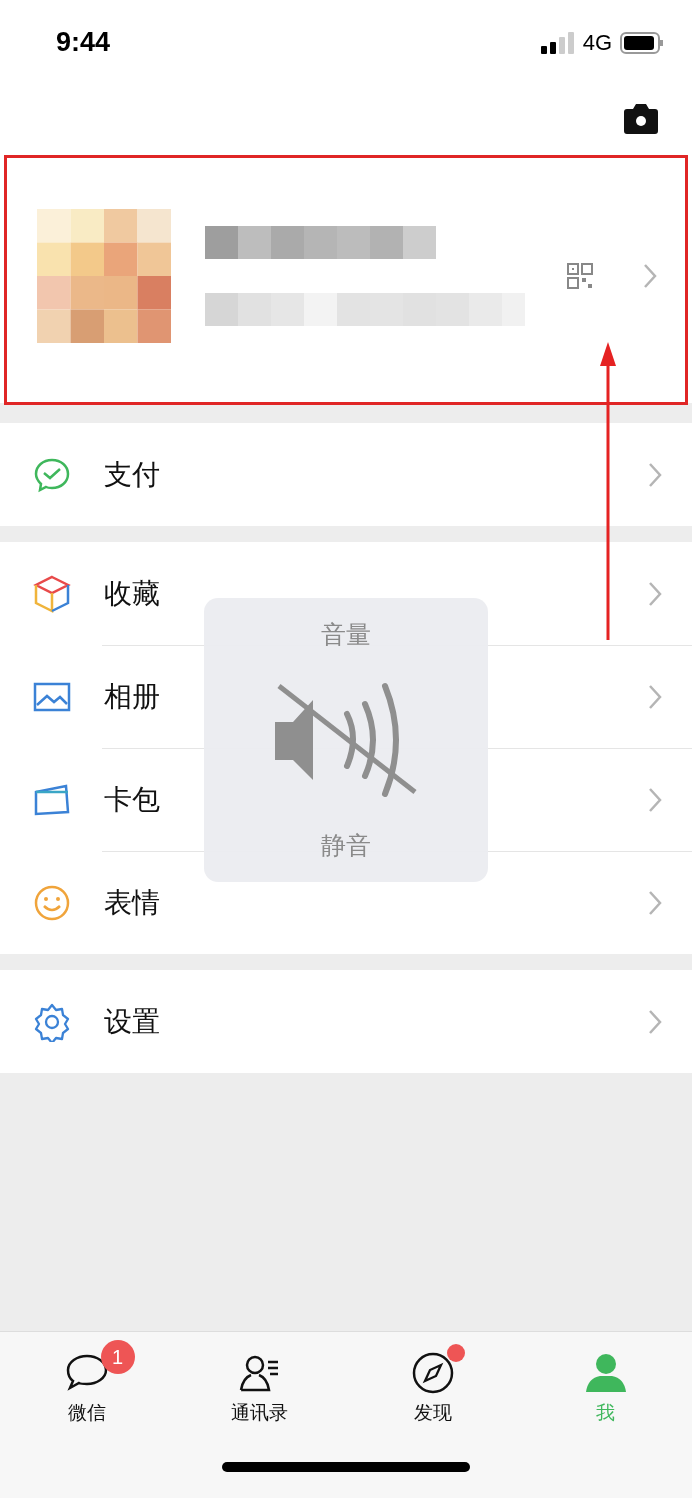  I want to click on cube-icon, so click(52, 593).